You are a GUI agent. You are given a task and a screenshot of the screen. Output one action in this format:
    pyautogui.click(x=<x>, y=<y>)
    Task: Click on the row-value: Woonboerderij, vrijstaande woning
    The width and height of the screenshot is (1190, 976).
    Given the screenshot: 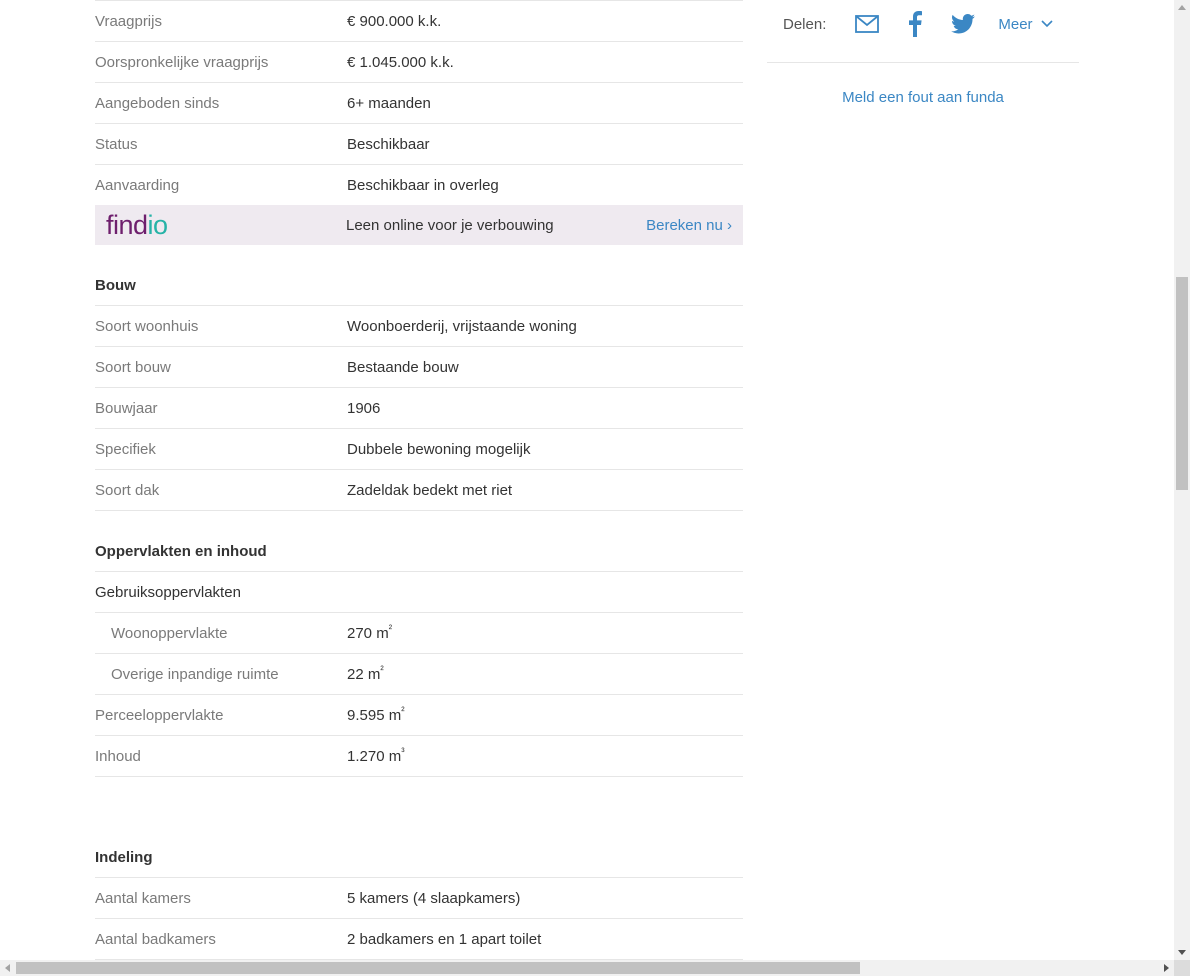 What is the action you would take?
    pyautogui.click(x=462, y=326)
    